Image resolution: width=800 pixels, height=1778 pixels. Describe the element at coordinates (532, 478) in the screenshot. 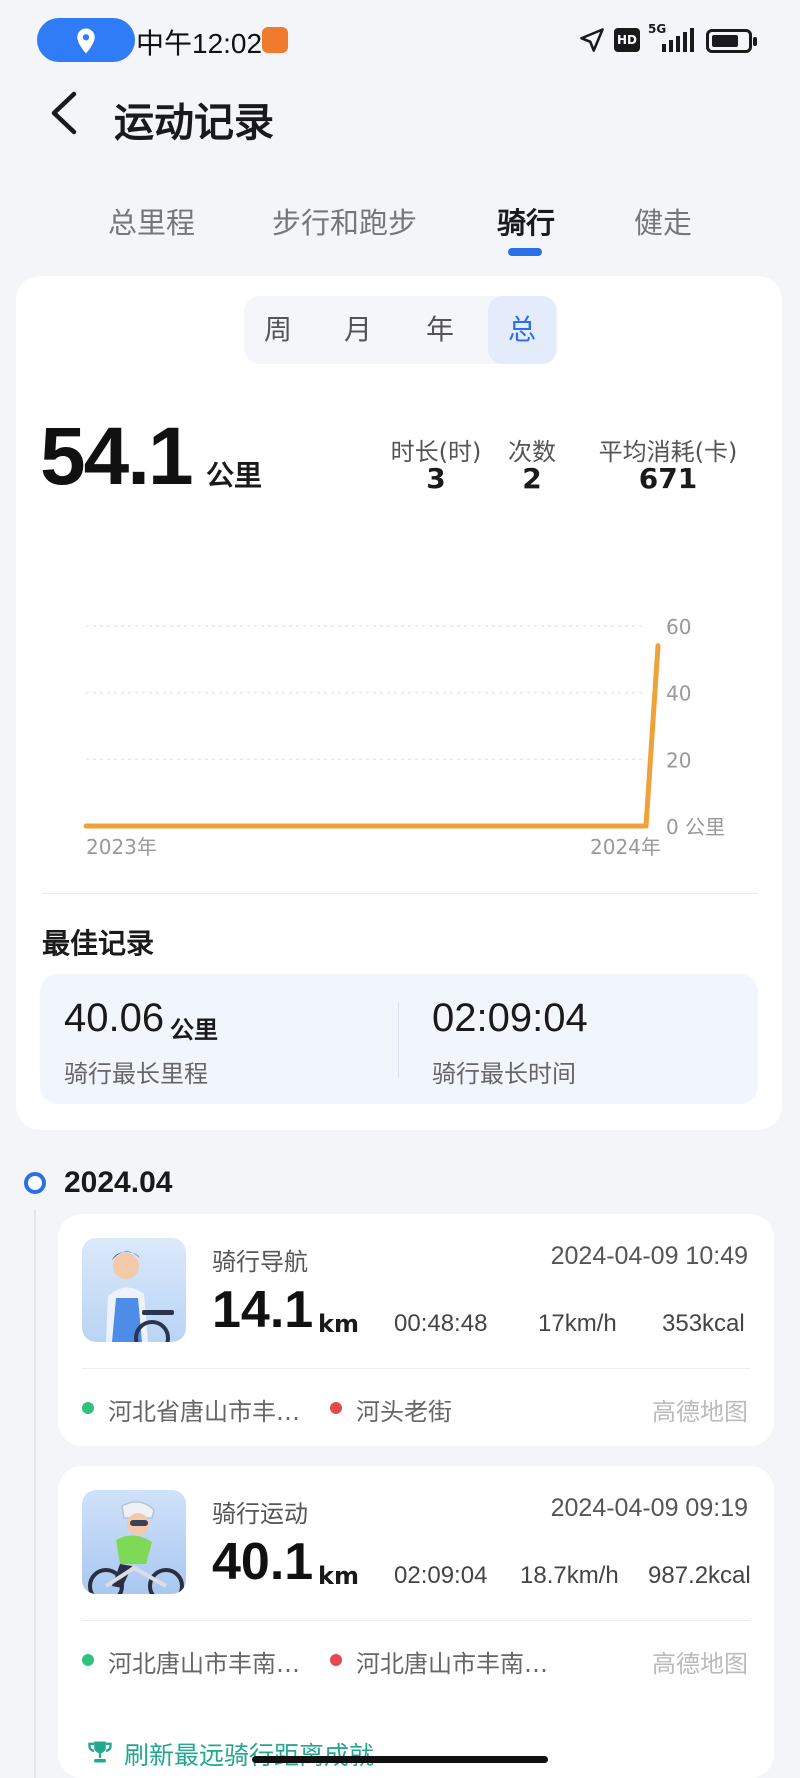

I see `stat-count-value: 2` at that location.